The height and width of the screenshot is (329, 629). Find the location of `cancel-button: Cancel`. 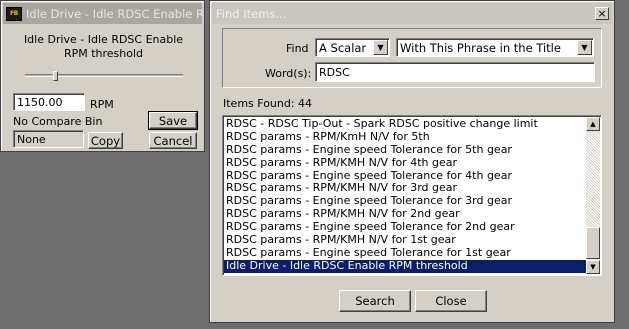

cancel-button: Cancel is located at coordinates (173, 140).